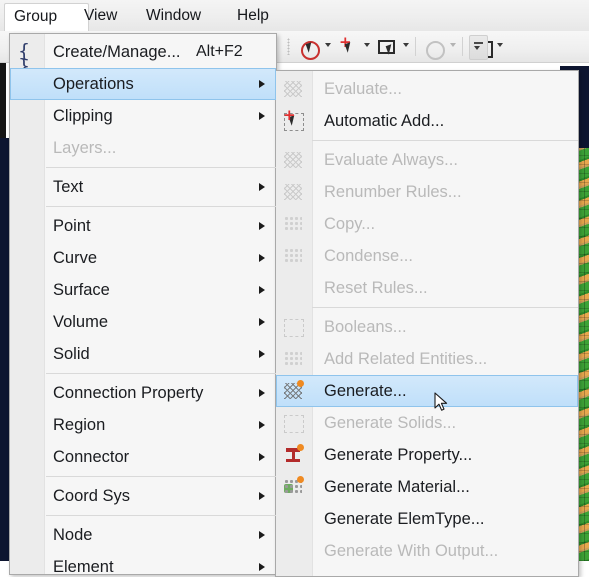 This screenshot has width=589, height=577. I want to click on menu-item-coord-sys: Coord Sys, so click(143, 496).